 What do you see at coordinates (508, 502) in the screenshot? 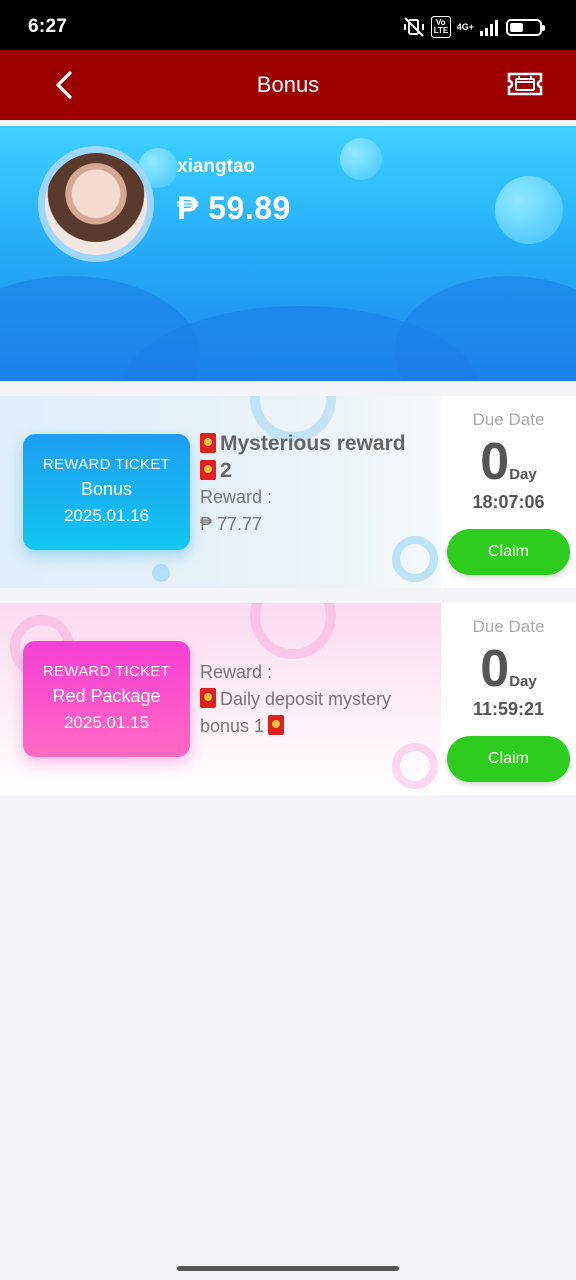
I see `countdown-time: 18:07:06` at bounding box center [508, 502].